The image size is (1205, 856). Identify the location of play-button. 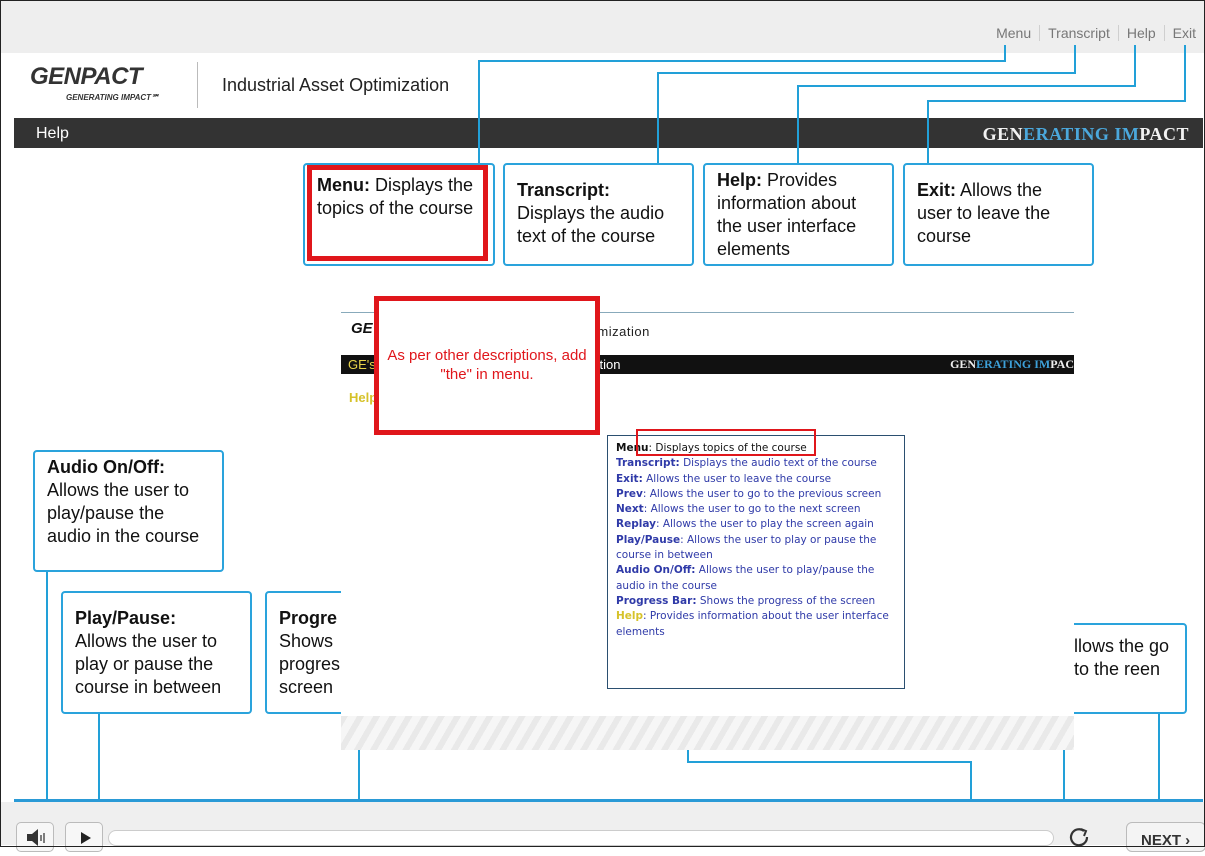
(84, 837).